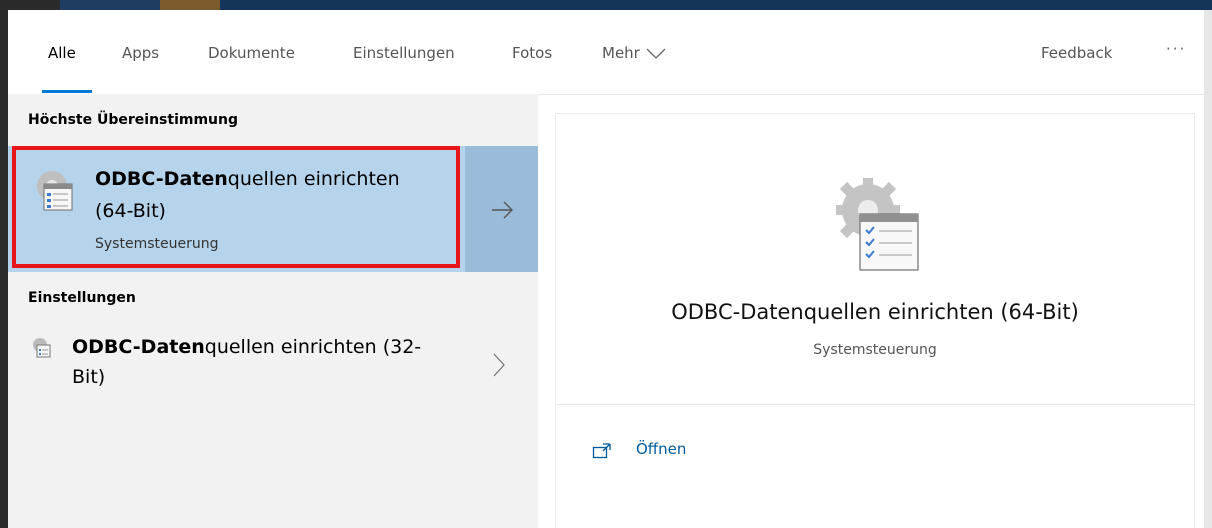 Image resolution: width=1212 pixels, height=528 pixels. Describe the element at coordinates (875, 350) in the screenshot. I see `preview-subtitle: Systemsteuerung` at that location.